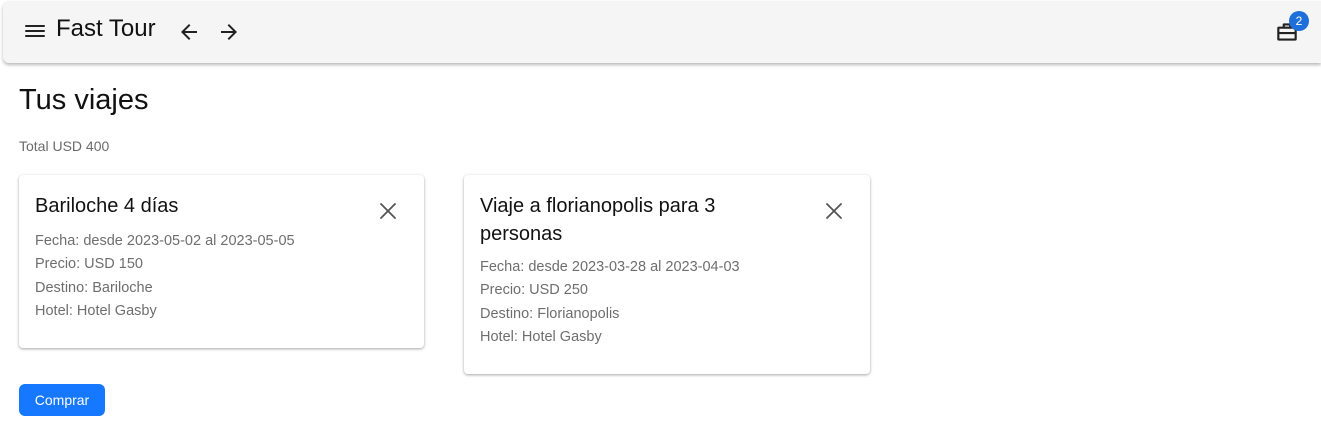  I want to click on trip-date: Fecha: desde 2023-05-02 al 2023-05-05, so click(165, 241).